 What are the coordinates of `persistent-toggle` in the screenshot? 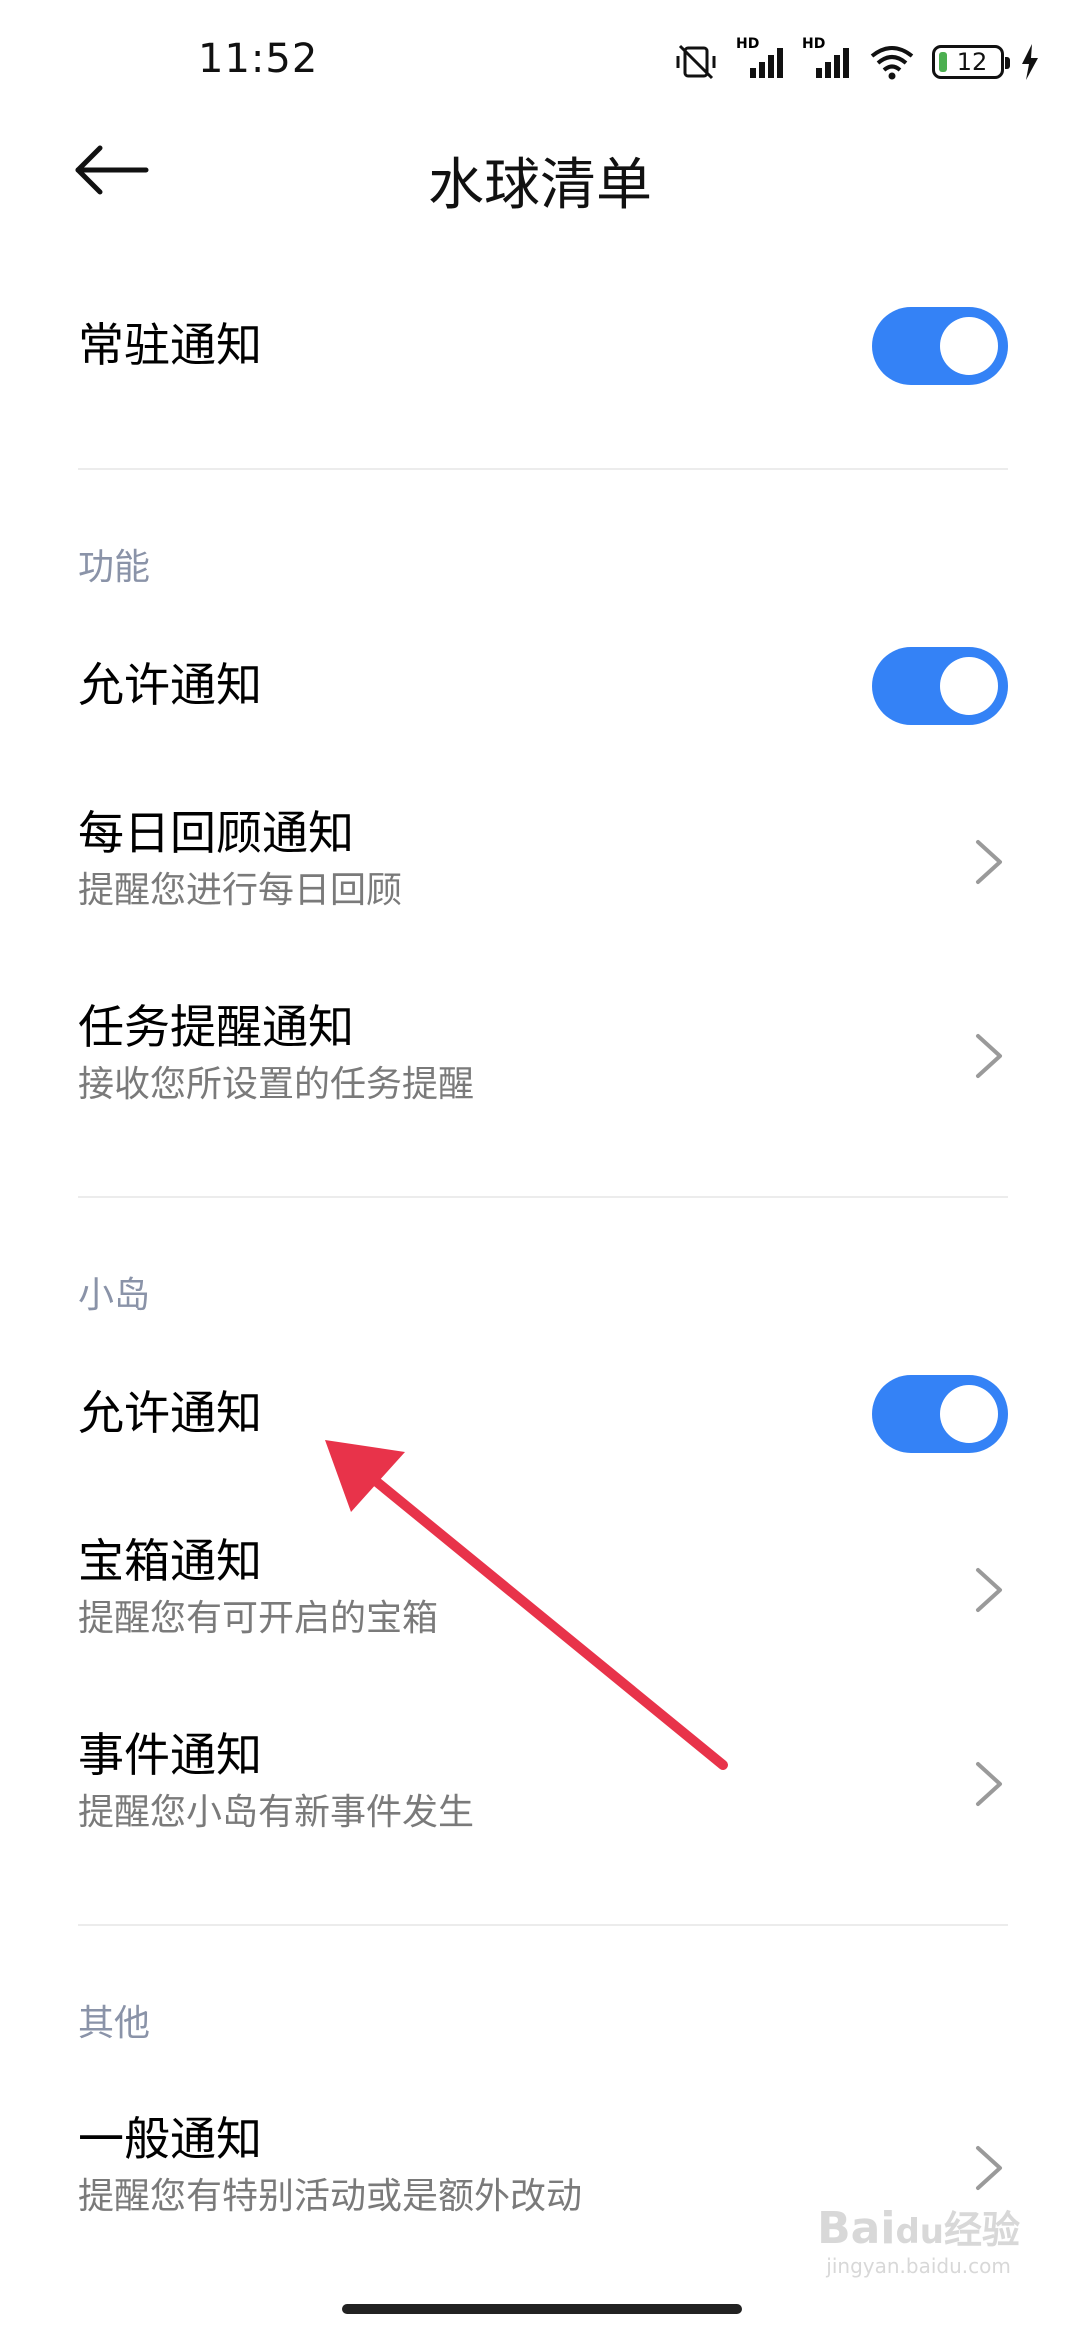 It's located at (940, 346).